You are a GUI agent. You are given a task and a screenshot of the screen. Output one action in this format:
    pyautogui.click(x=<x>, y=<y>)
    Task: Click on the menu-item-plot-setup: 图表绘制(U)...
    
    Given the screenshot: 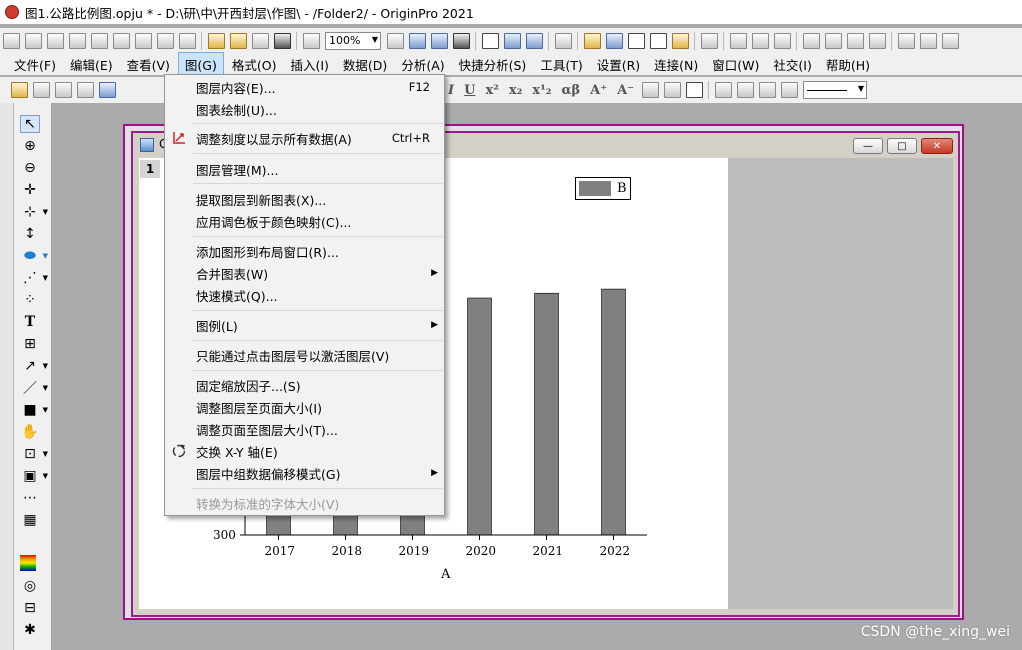 What is the action you would take?
    pyautogui.click(x=304, y=109)
    